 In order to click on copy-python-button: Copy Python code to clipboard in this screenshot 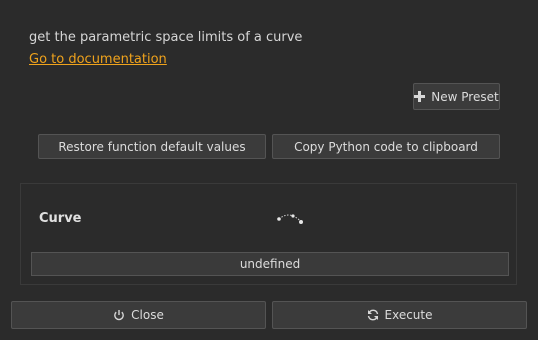, I will do `click(386, 146)`.